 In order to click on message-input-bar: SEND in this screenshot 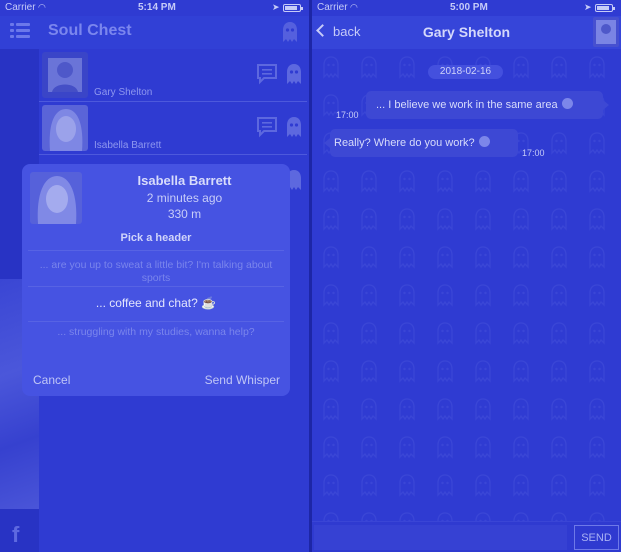, I will do `click(466, 536)`.